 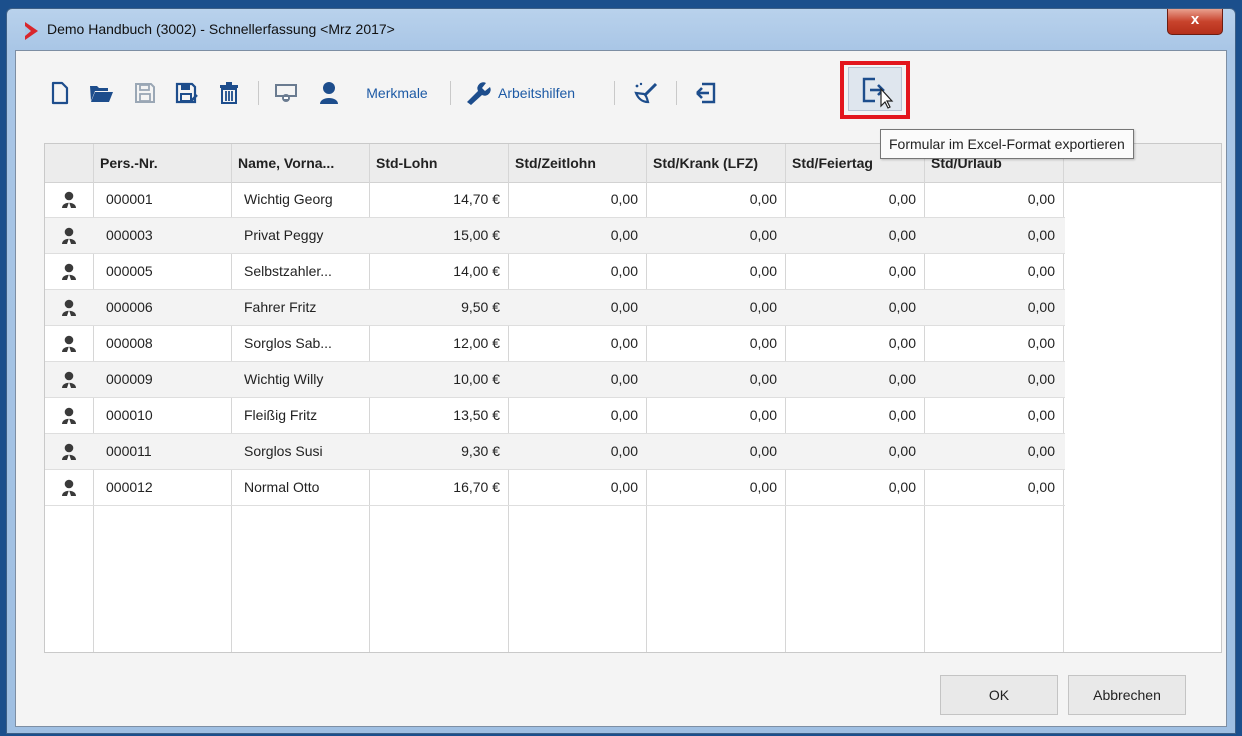 I want to click on import-button, so click(x=706, y=93).